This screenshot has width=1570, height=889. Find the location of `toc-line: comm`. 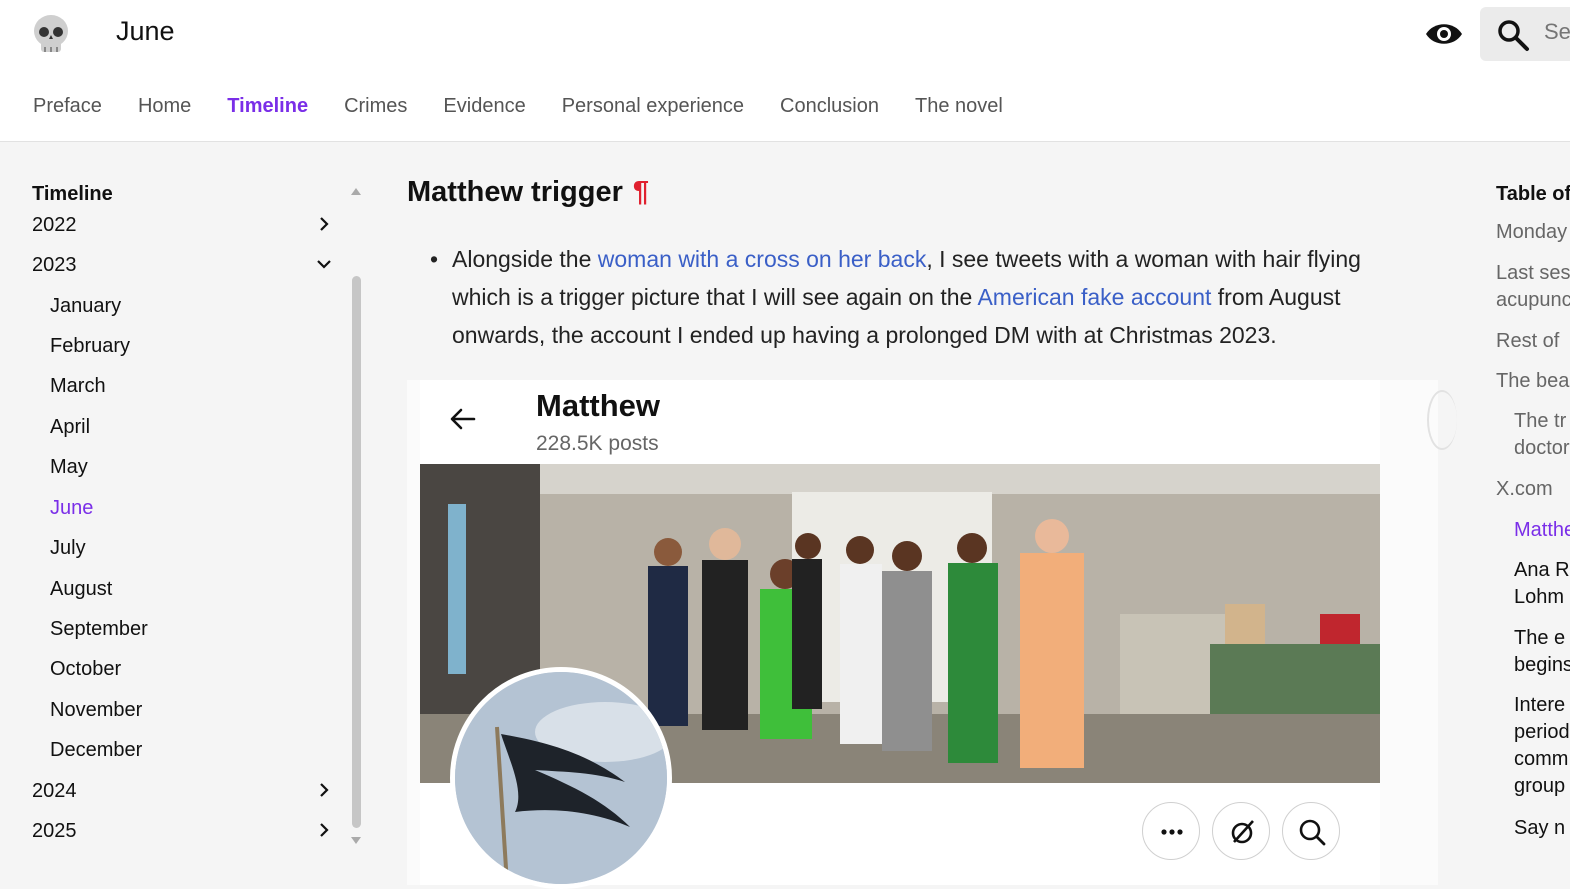

toc-line: comm is located at coordinates (1541, 759).